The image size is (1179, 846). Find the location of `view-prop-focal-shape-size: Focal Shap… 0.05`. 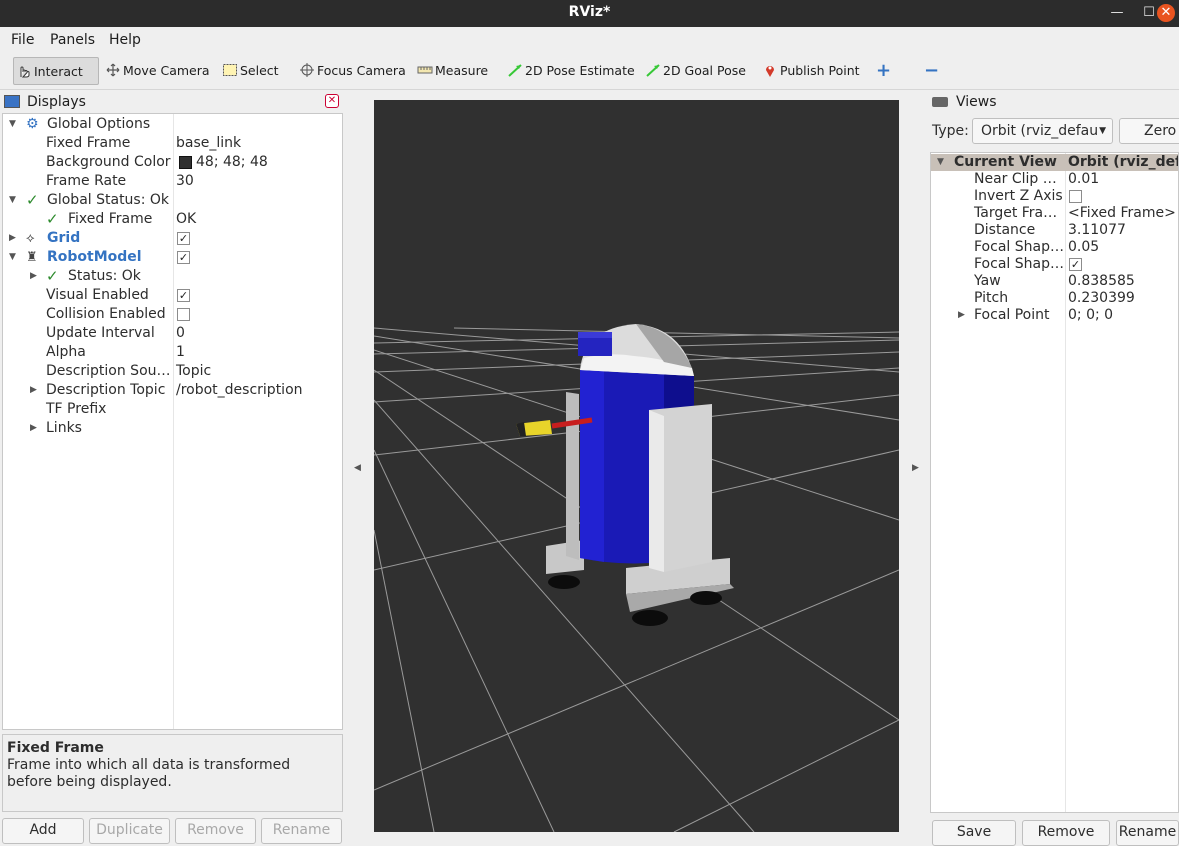

view-prop-focal-shape-size: Focal Shap… 0.05 is located at coordinates (1054, 247).